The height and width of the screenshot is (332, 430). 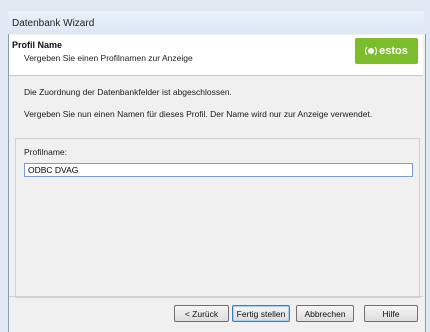 What do you see at coordinates (371, 51) in the screenshot?
I see `logo-icon` at bounding box center [371, 51].